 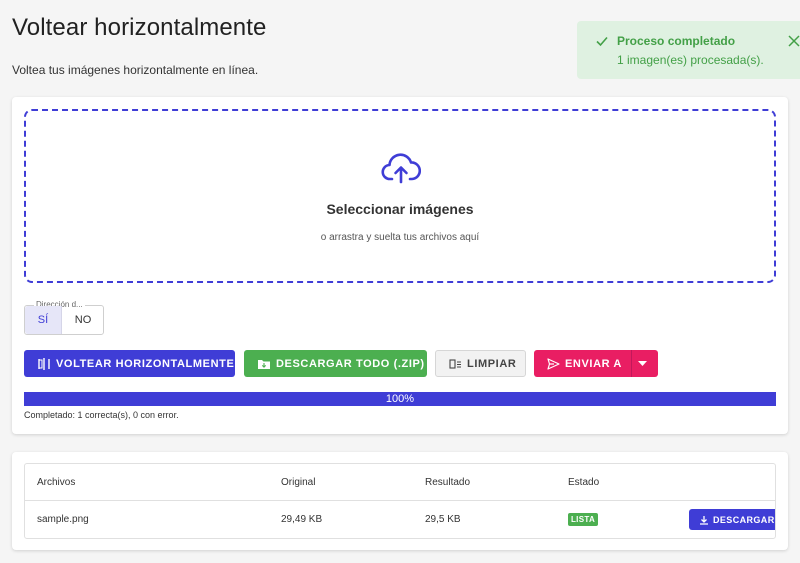 I want to click on download-file-button: DESCARGAR, so click(x=732, y=519).